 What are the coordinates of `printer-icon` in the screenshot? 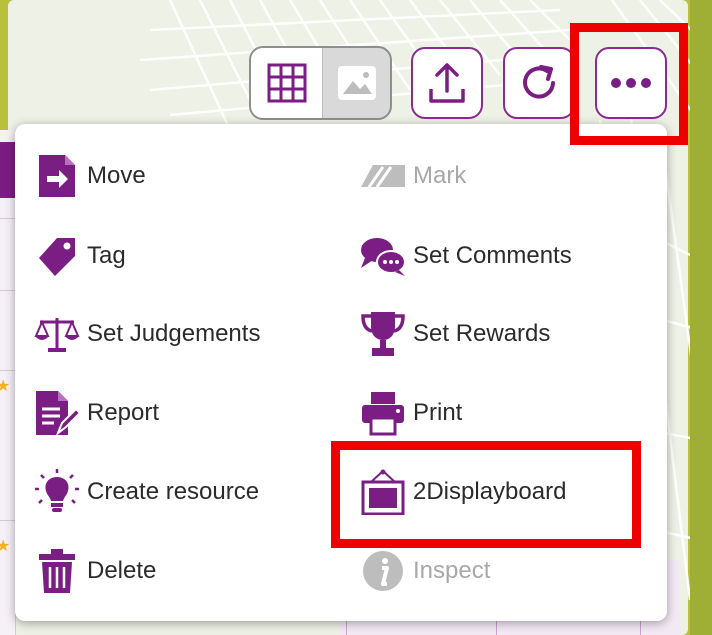 It's located at (383, 413).